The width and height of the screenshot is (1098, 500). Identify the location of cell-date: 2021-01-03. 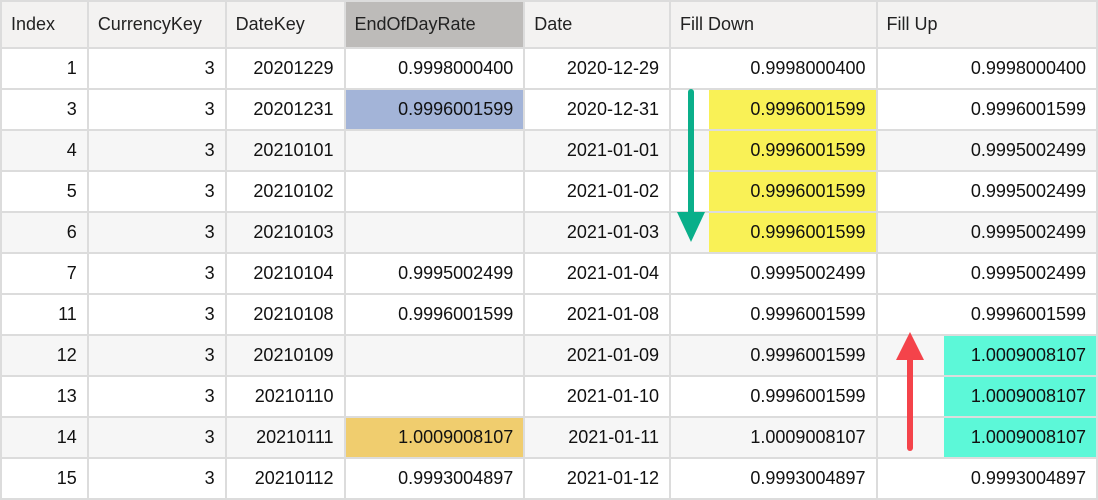
(597, 232).